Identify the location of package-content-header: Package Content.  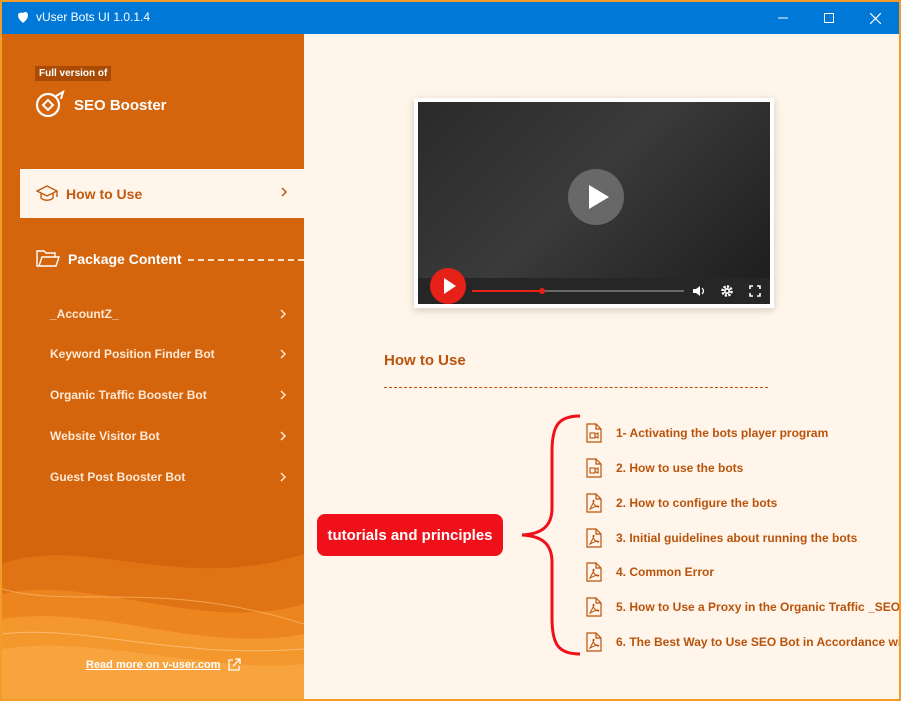
(170, 259).